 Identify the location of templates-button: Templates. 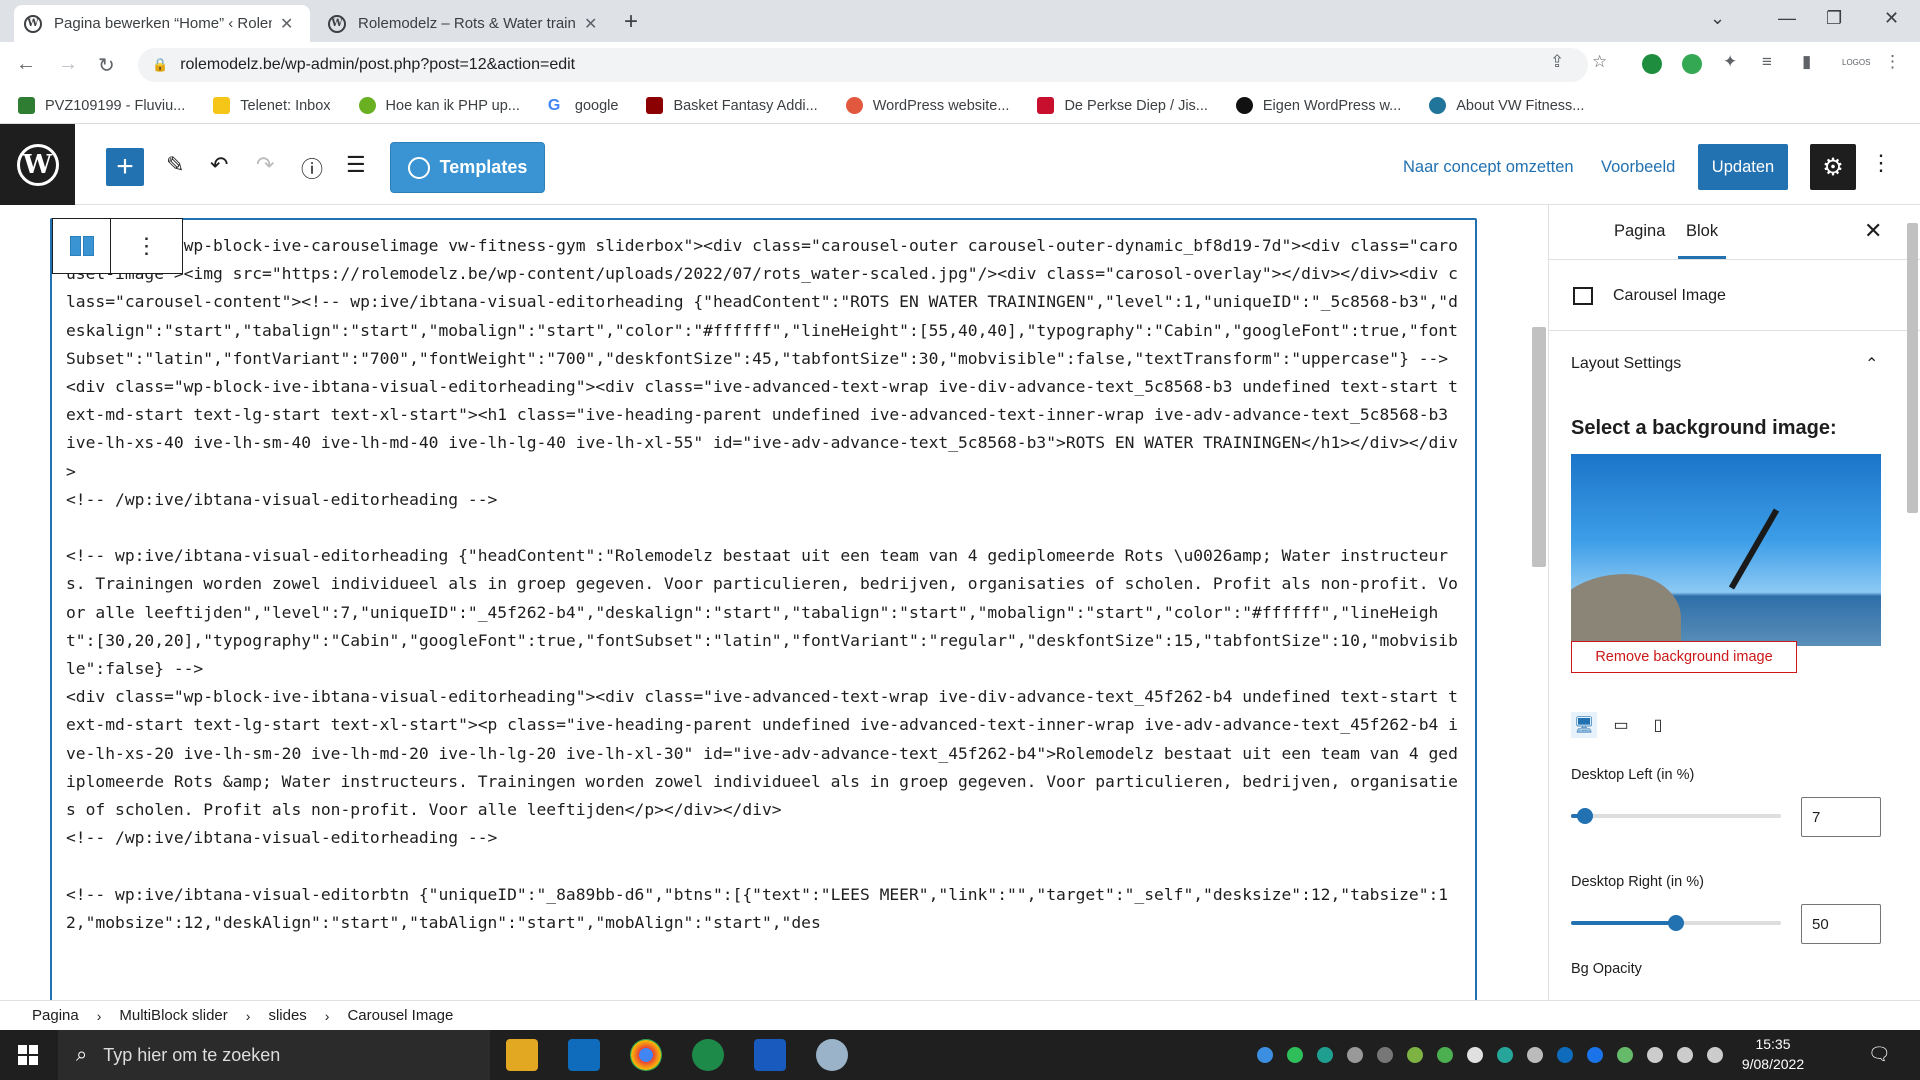
(467, 167).